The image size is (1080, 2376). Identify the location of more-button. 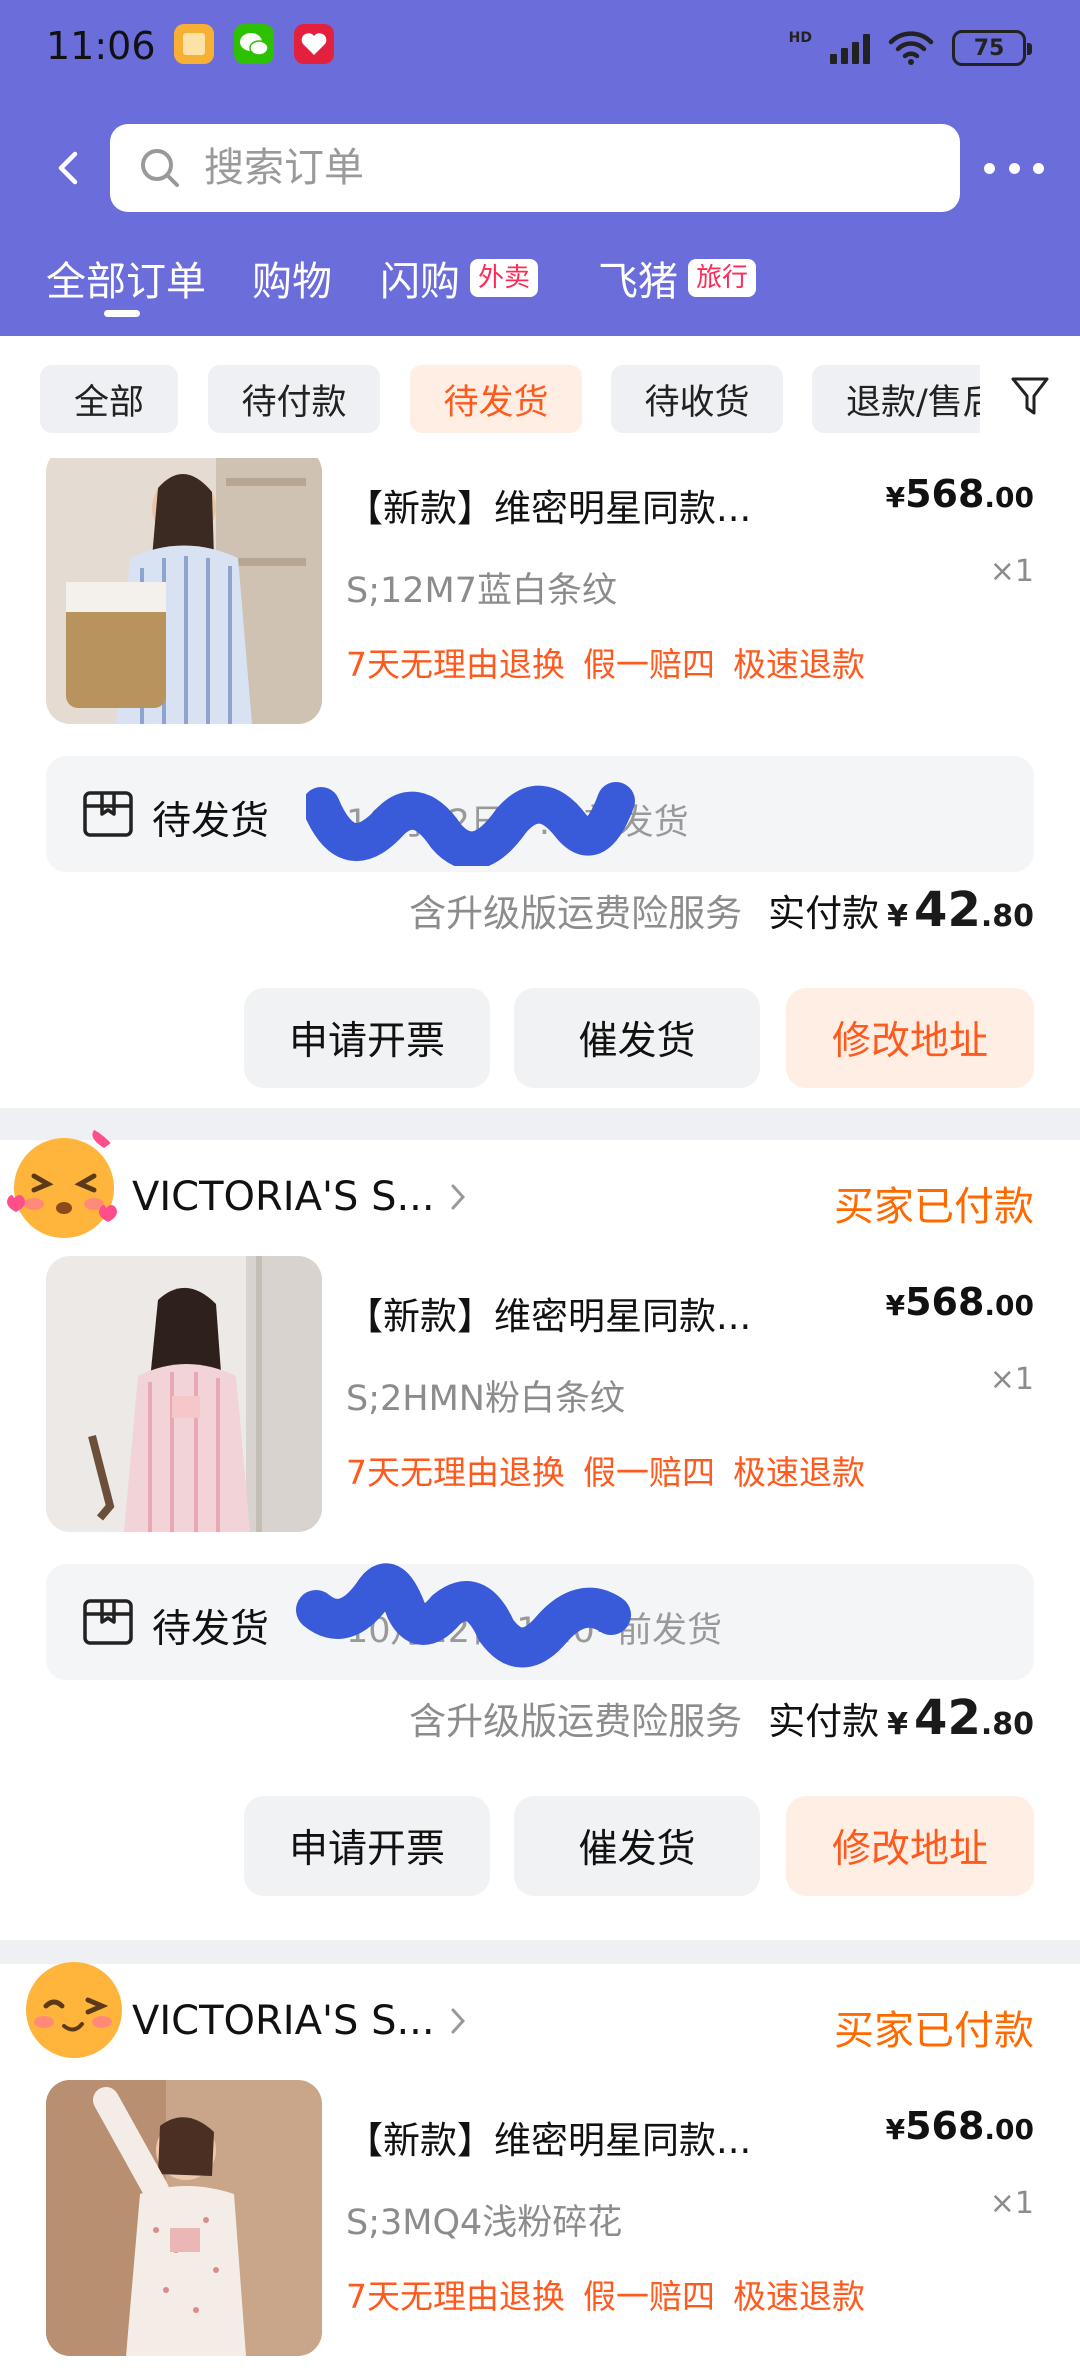
(1014, 168).